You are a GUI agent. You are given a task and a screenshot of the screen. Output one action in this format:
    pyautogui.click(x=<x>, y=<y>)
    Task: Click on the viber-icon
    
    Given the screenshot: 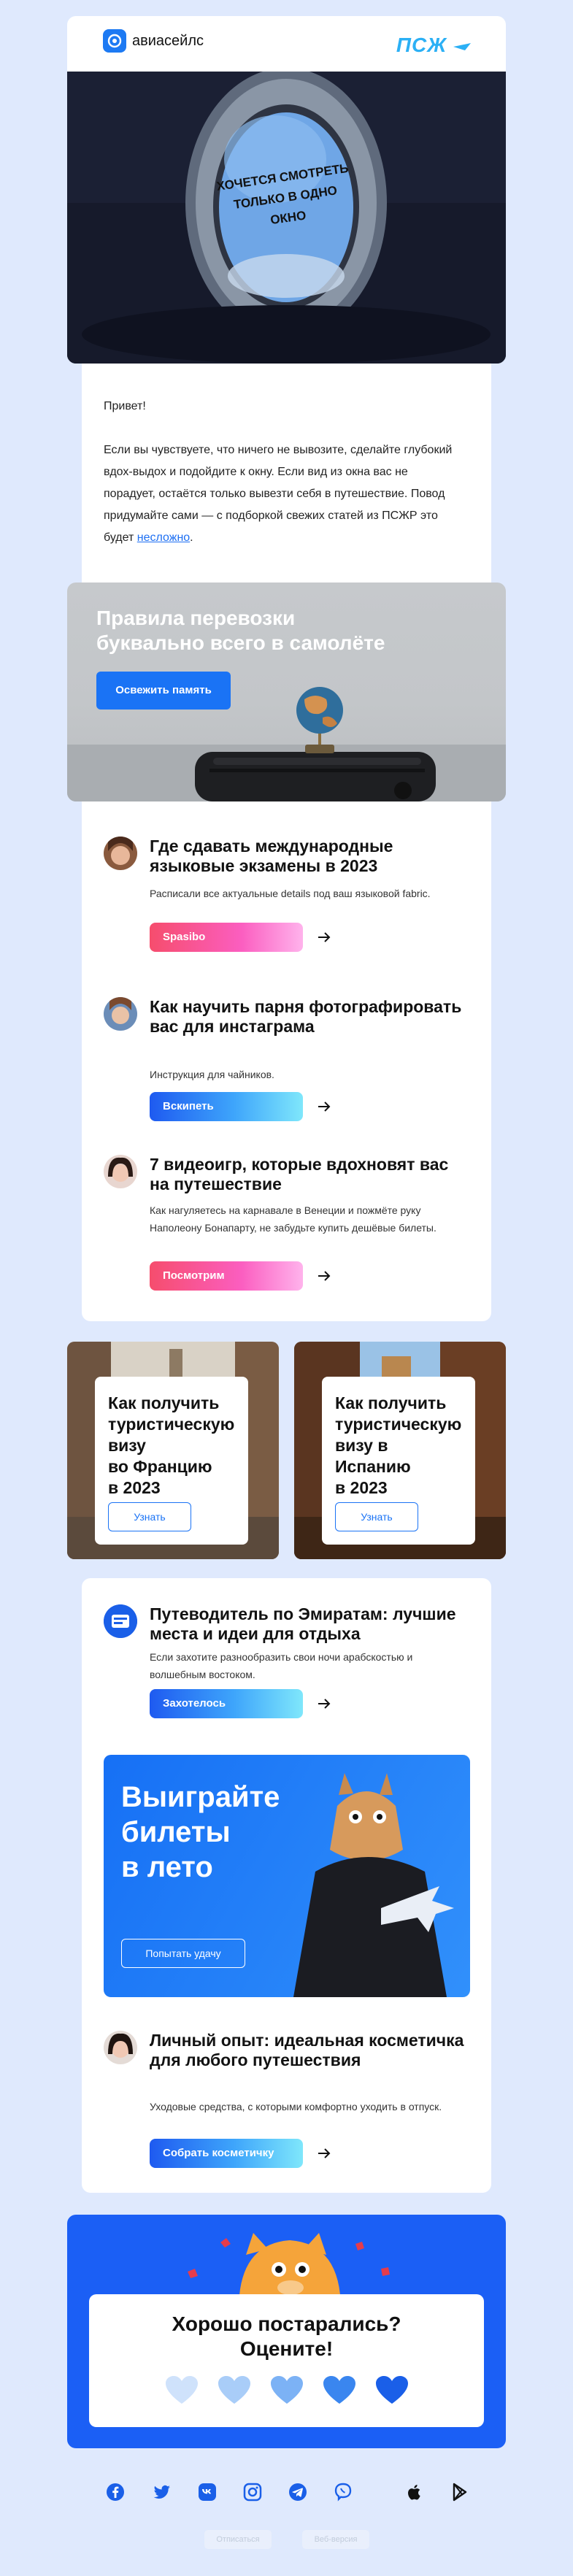 What is the action you would take?
    pyautogui.click(x=343, y=2492)
    